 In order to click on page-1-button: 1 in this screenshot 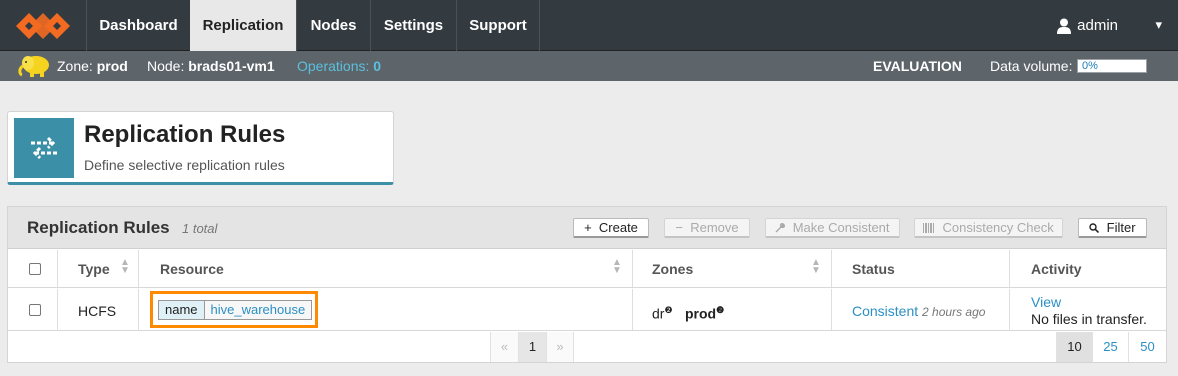, I will do `click(532, 347)`.